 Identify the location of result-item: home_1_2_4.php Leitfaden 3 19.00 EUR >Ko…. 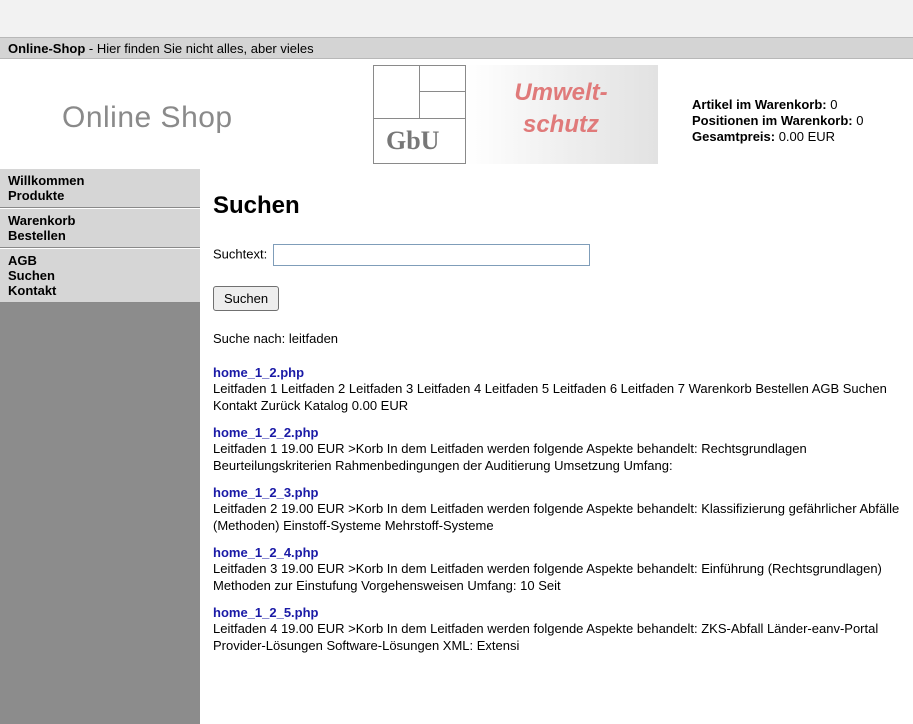
(563, 569).